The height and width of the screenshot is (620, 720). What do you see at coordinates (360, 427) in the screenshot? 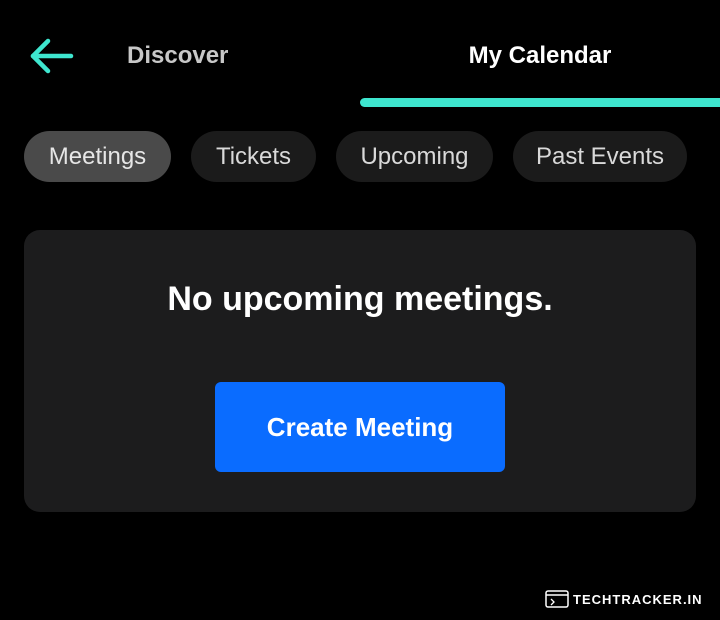
I see `create-meeting-button: Create Meeting` at bounding box center [360, 427].